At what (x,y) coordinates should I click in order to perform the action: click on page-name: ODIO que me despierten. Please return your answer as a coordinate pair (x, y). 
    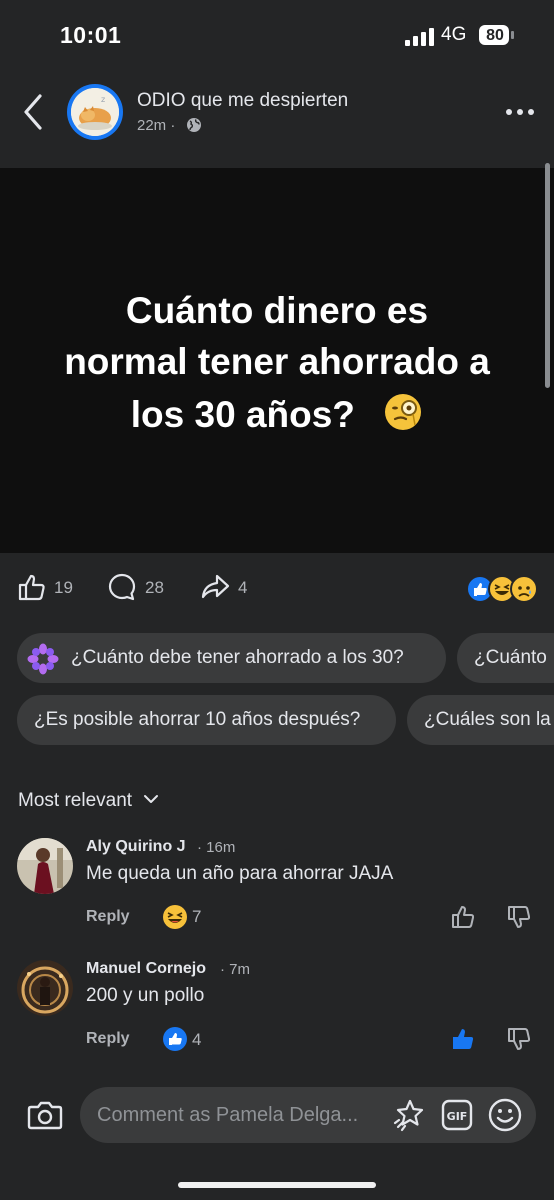
    Looking at the image, I should click on (242, 101).